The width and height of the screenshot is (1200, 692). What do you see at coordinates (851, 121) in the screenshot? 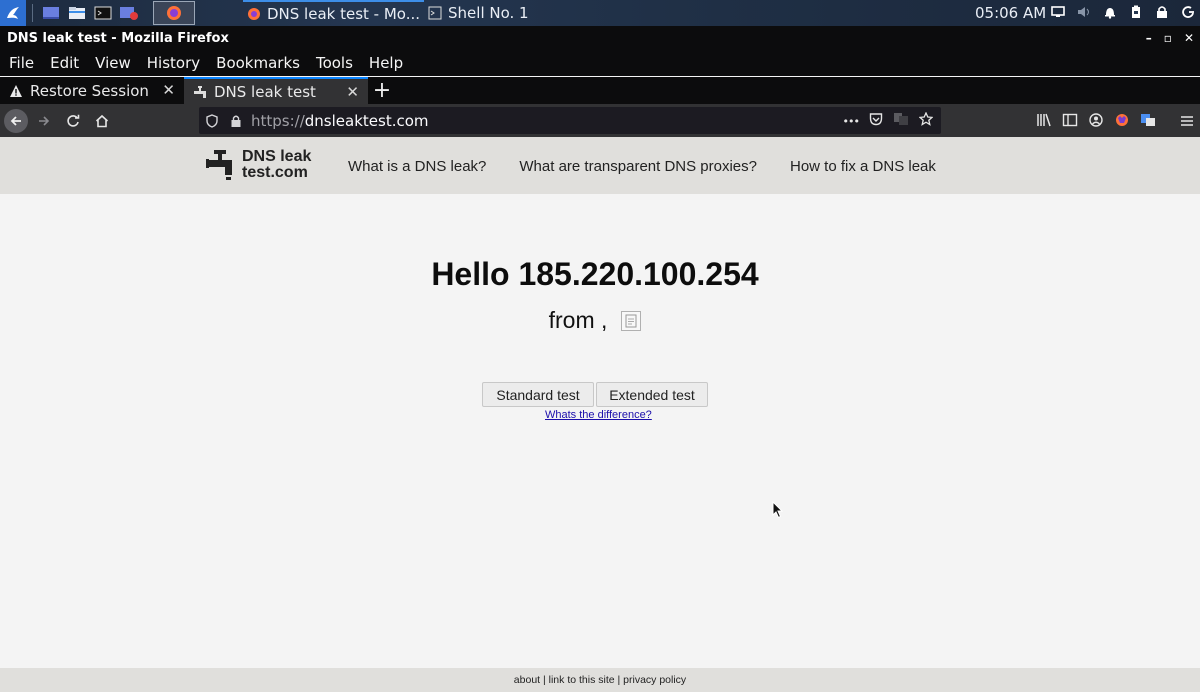
I see `page-actions-menu-icon: •••` at bounding box center [851, 121].